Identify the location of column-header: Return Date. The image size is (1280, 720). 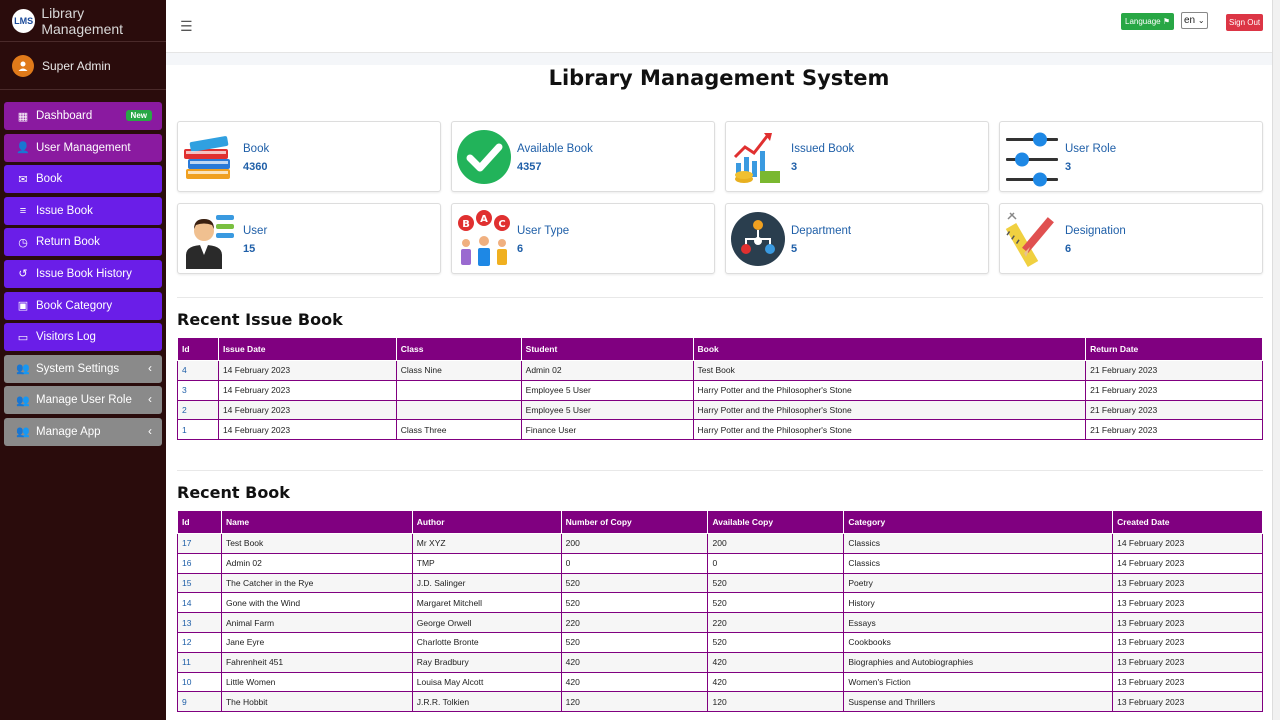
(1174, 349).